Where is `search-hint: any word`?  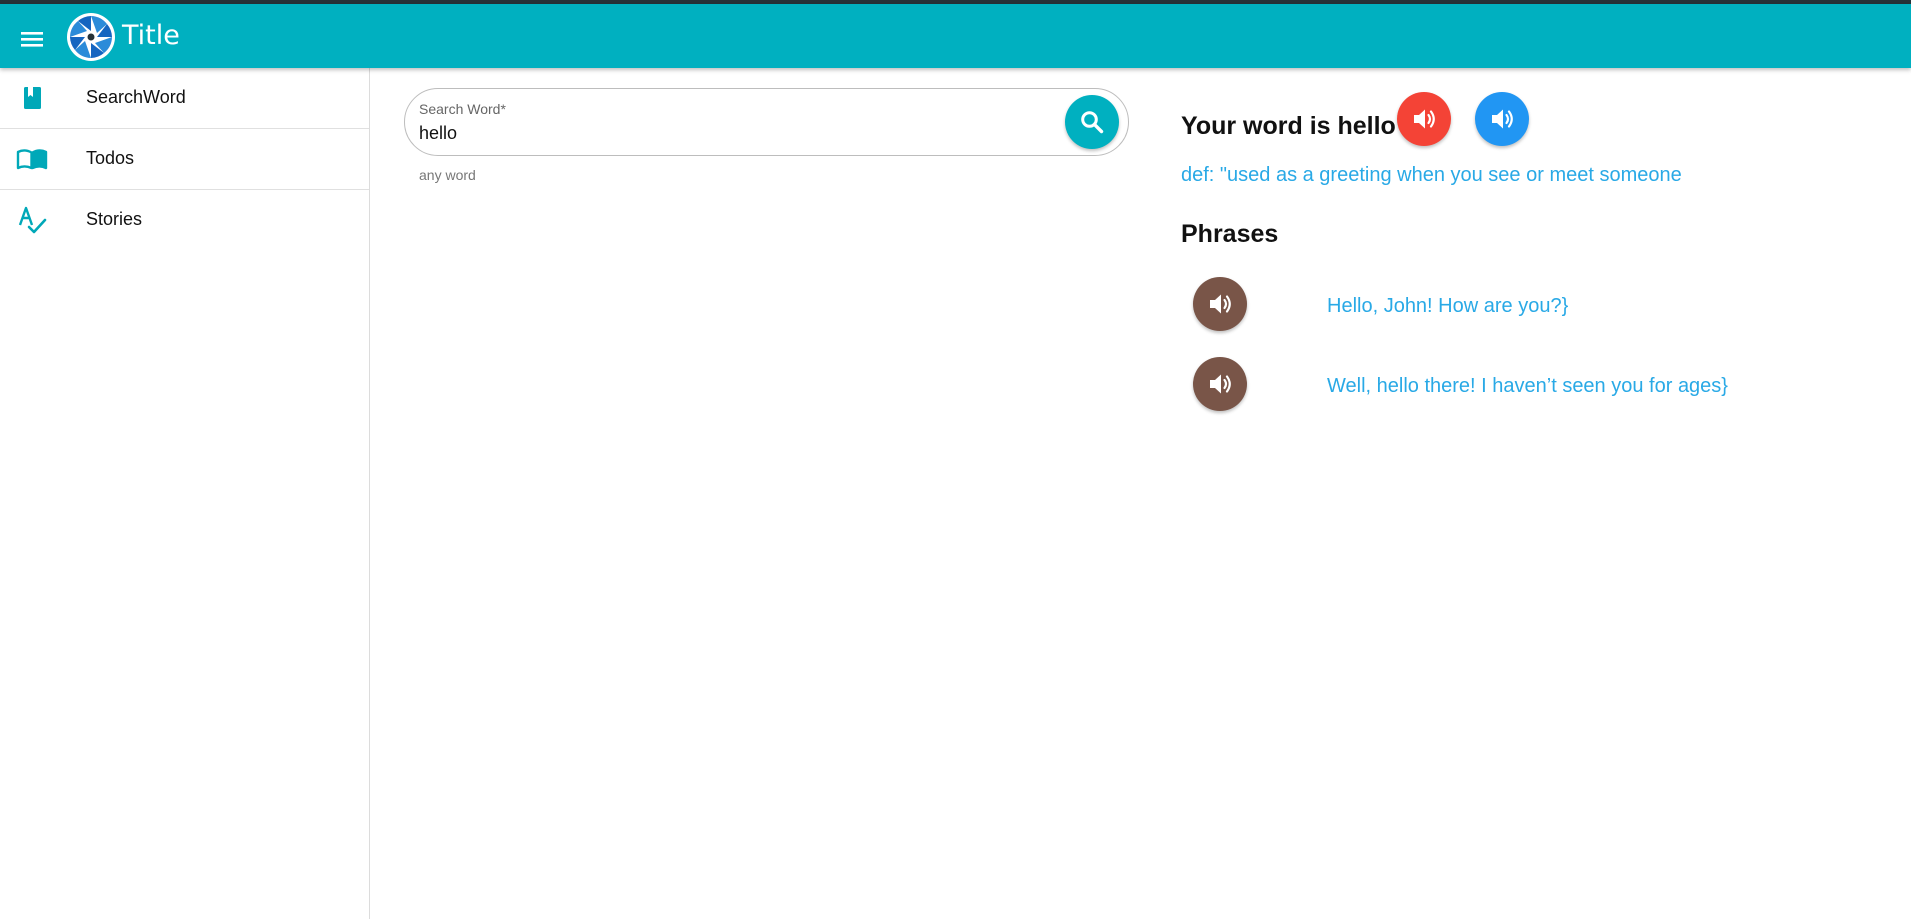 search-hint: any word is located at coordinates (447, 175).